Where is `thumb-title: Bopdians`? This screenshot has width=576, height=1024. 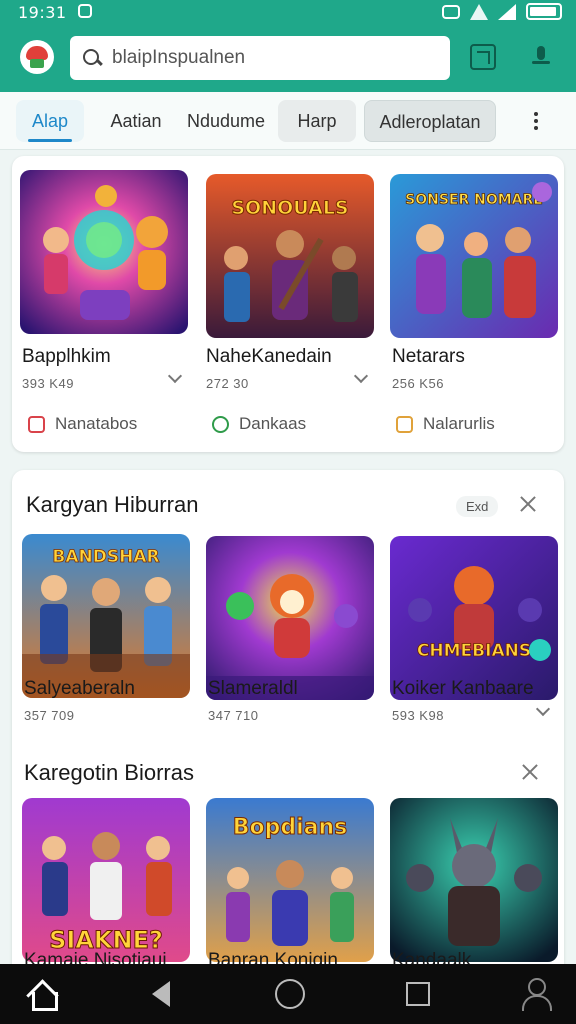
thumb-title: Bopdians is located at coordinates (290, 827).